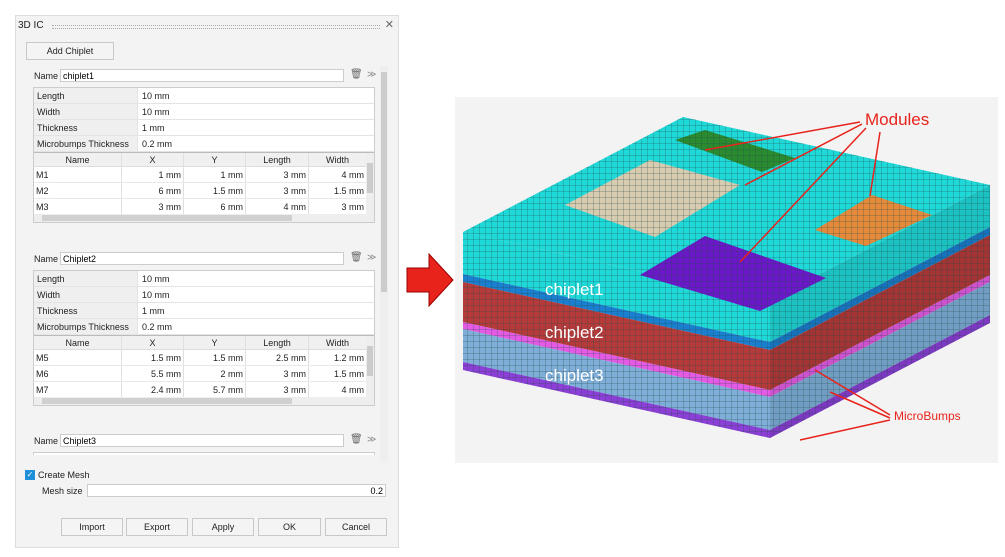 The height and width of the screenshot is (557, 1005). I want to click on table-cell: 2 mm, so click(215, 373).